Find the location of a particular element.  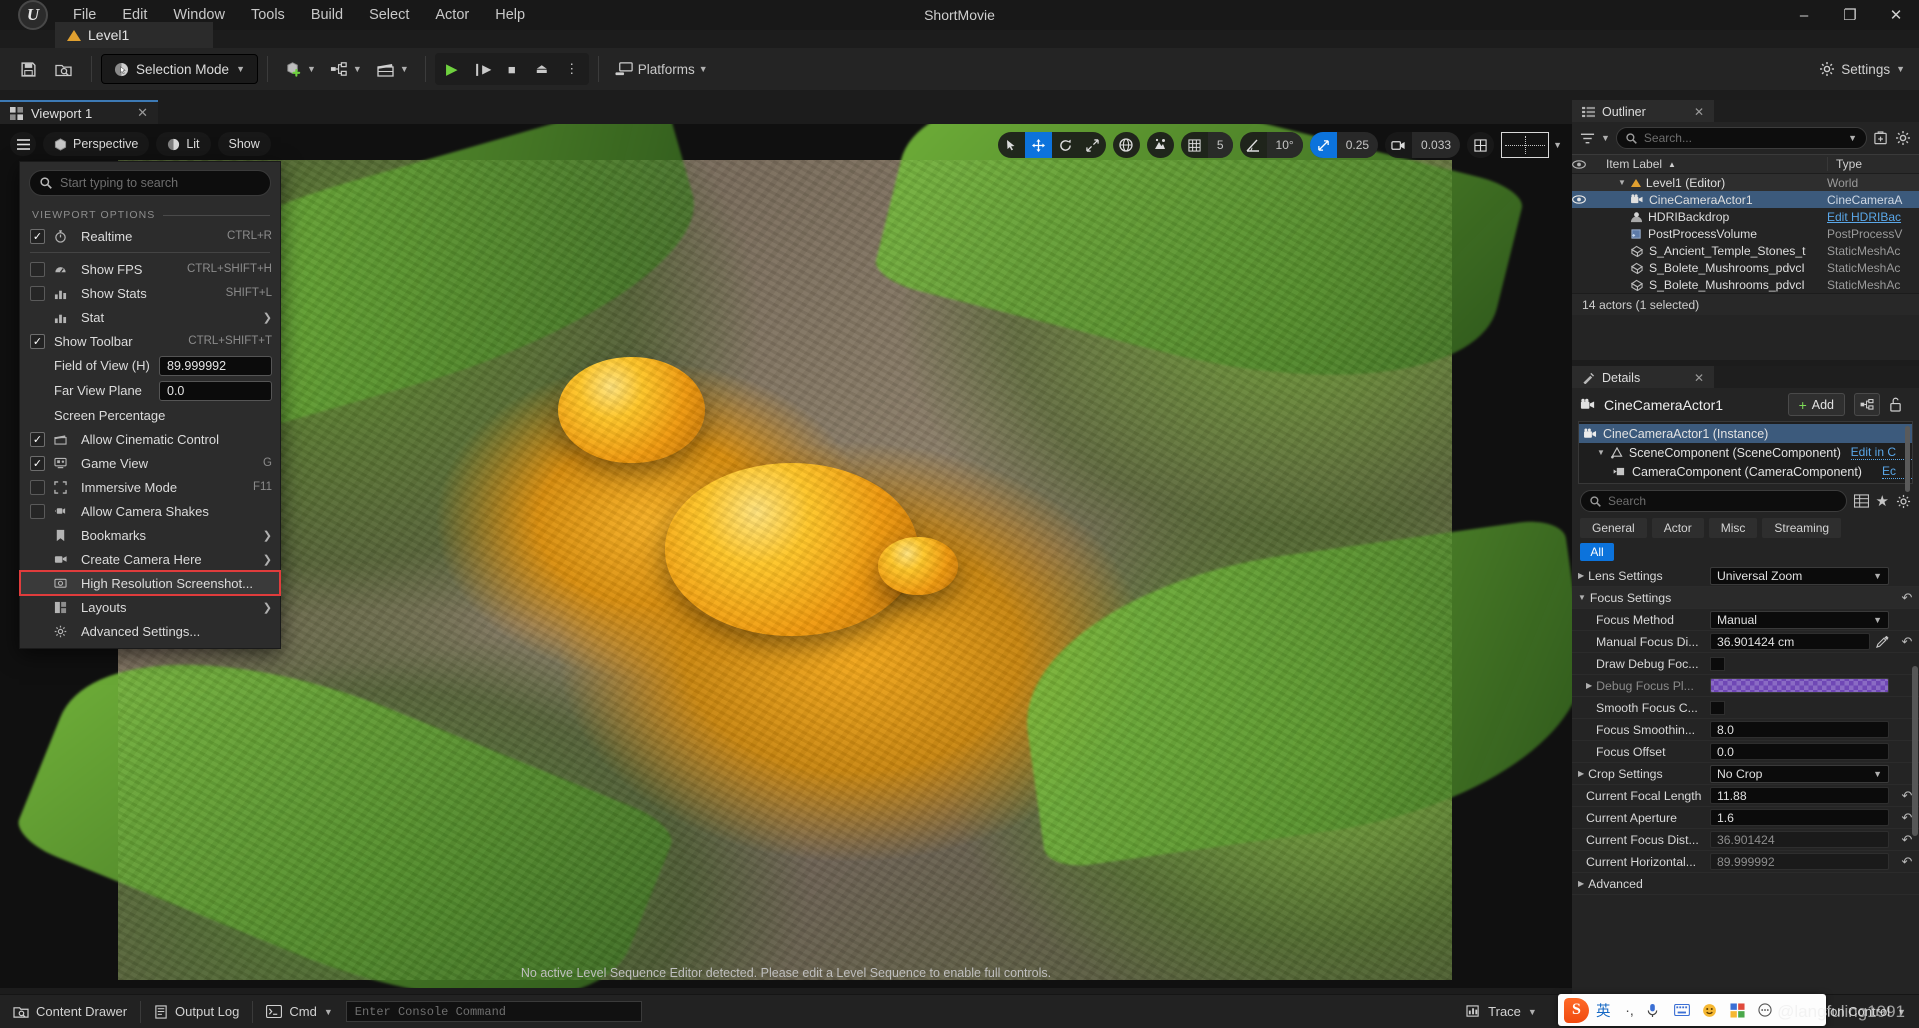

table-row: PostProcessVolume PostProcessV is located at coordinates (1745, 233).